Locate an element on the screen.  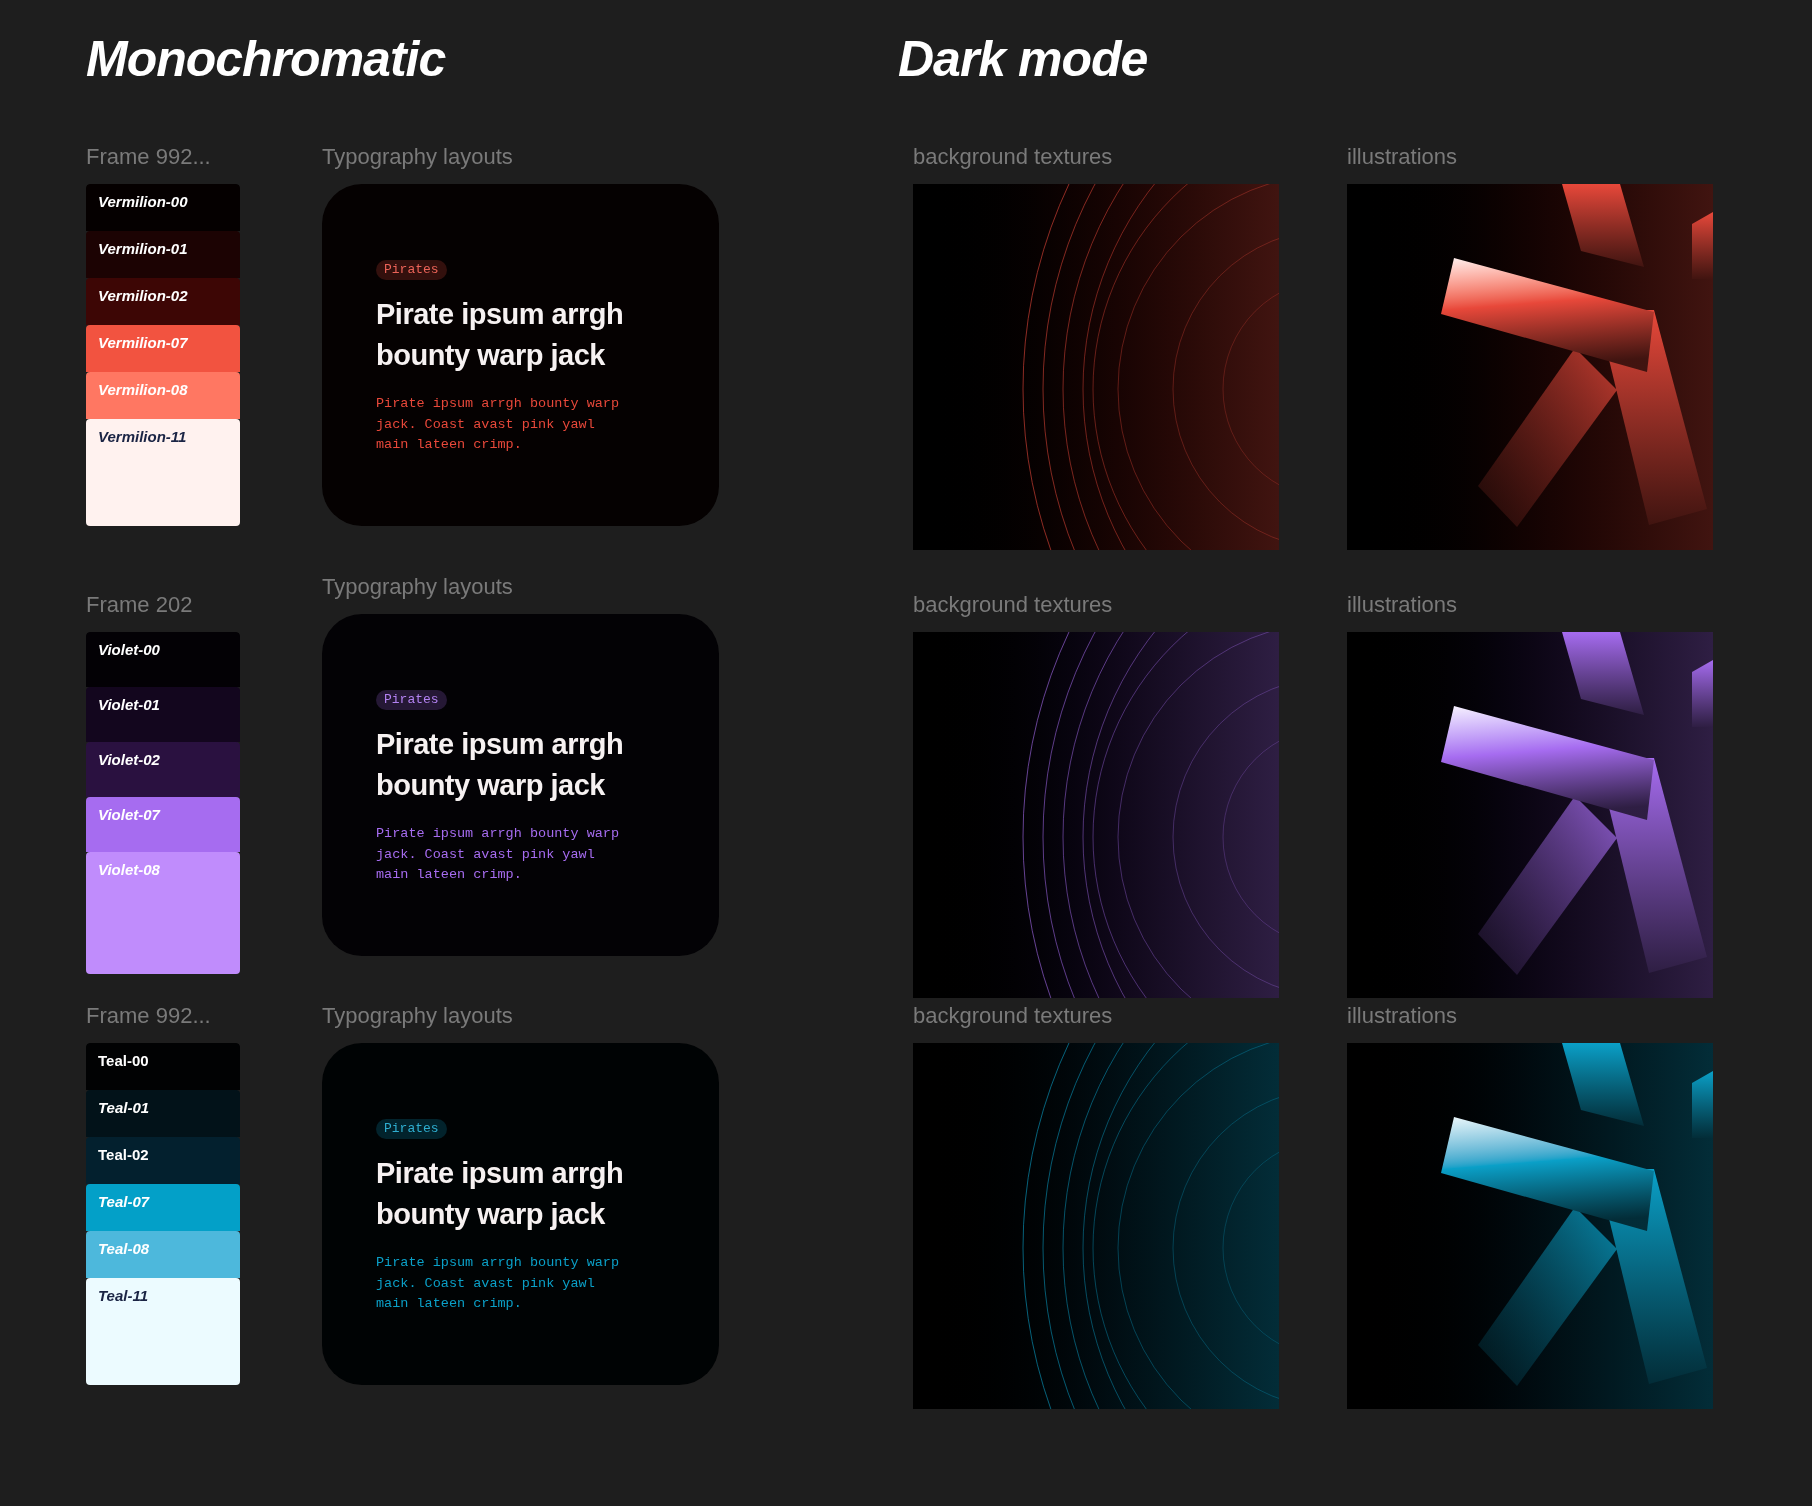
color-swatch: Teal-02 is located at coordinates (163, 1160).